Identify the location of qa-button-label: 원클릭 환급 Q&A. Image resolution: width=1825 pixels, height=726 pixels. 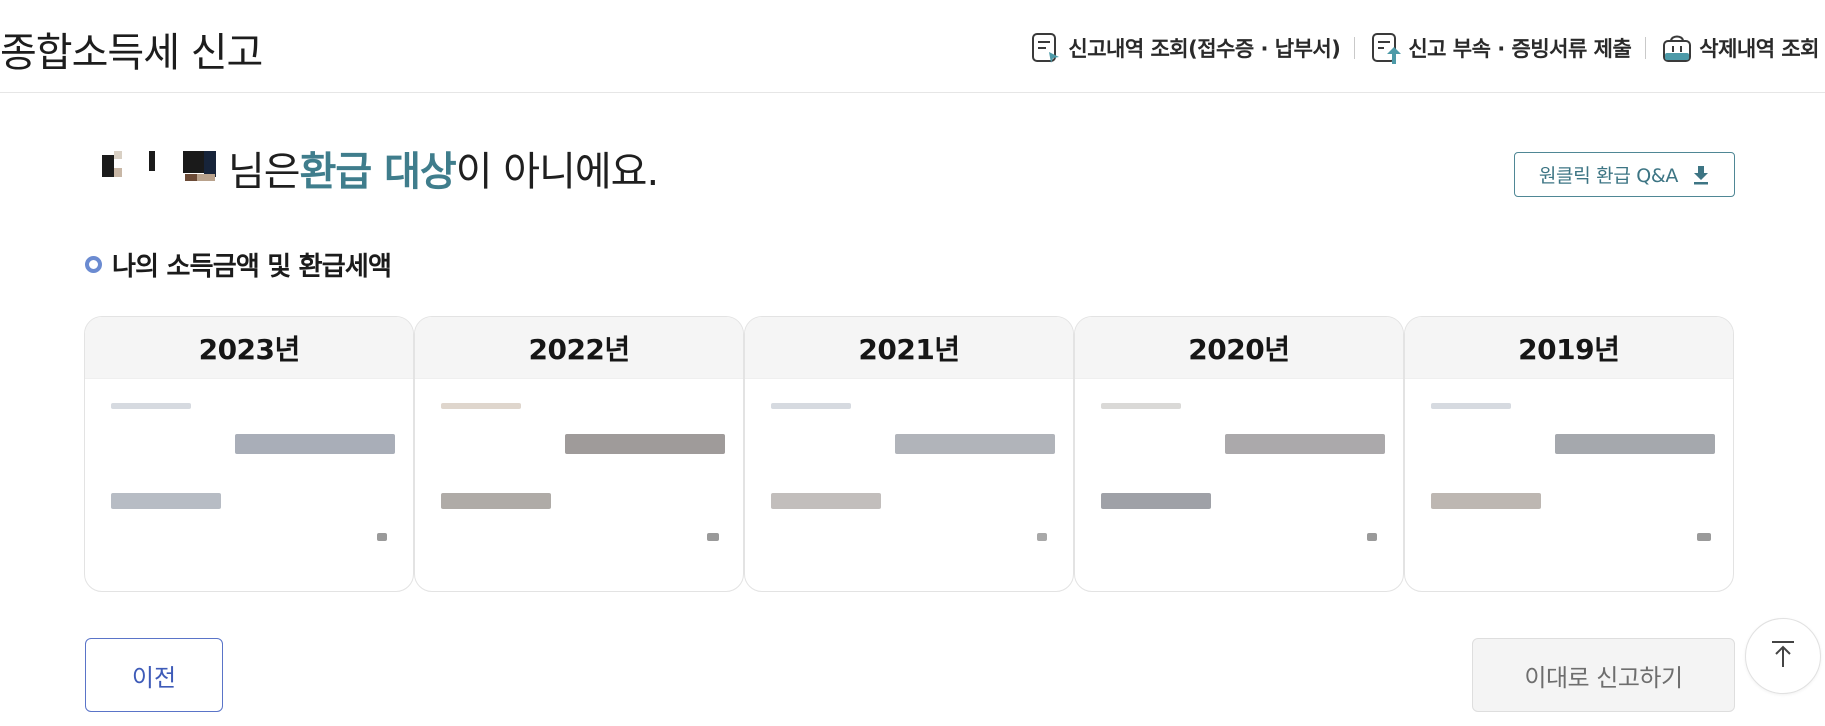
(1608, 176).